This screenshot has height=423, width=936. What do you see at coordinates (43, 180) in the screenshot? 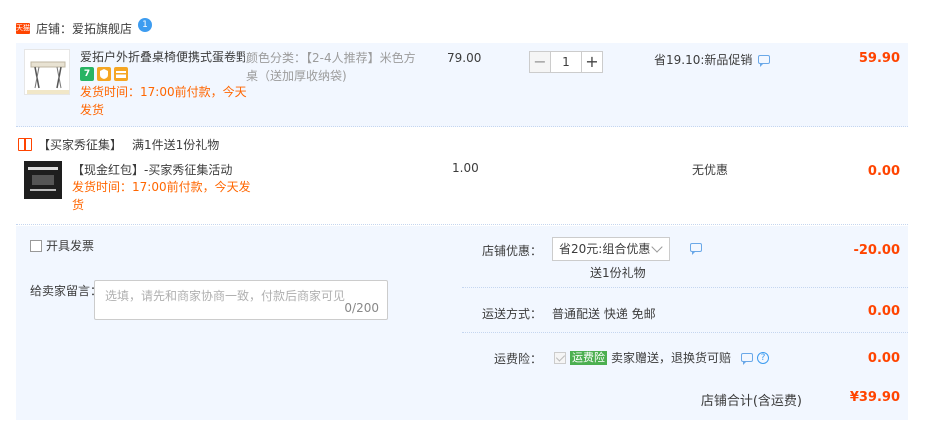
I see `gift-thumbnail` at bounding box center [43, 180].